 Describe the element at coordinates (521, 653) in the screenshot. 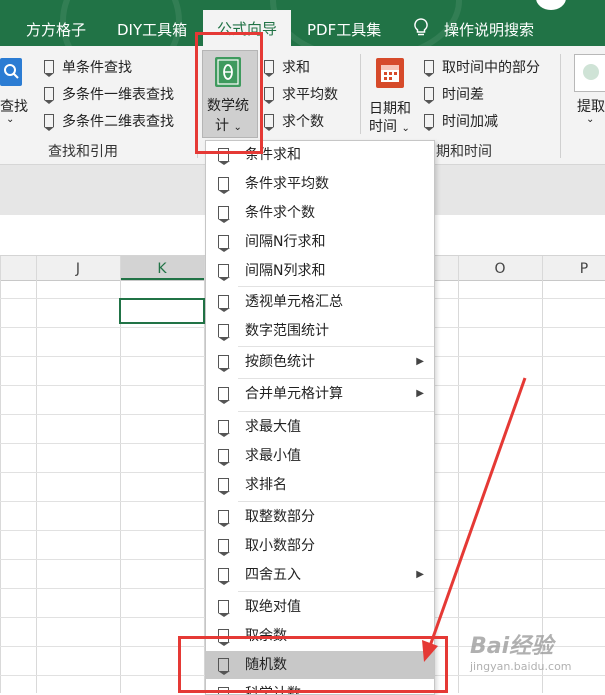

I see `watermark: Bai经验 jingyan.baidu.com` at that location.